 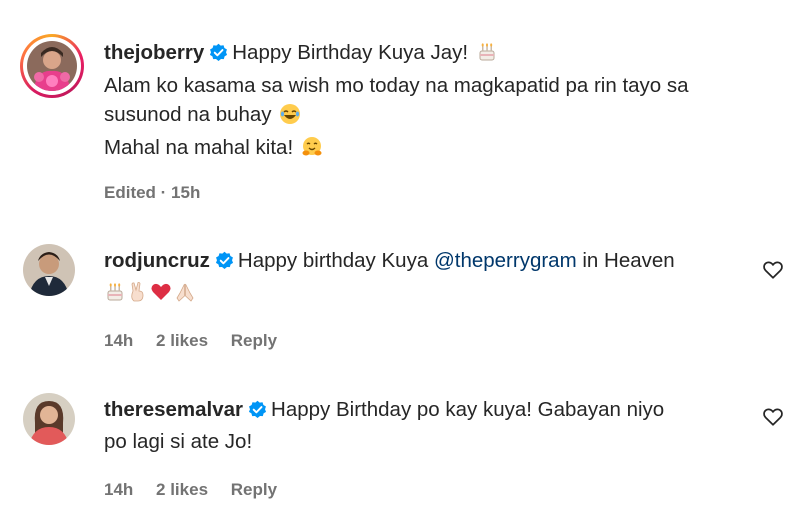 I want to click on praying-hands-icon, so click(x=185, y=296).